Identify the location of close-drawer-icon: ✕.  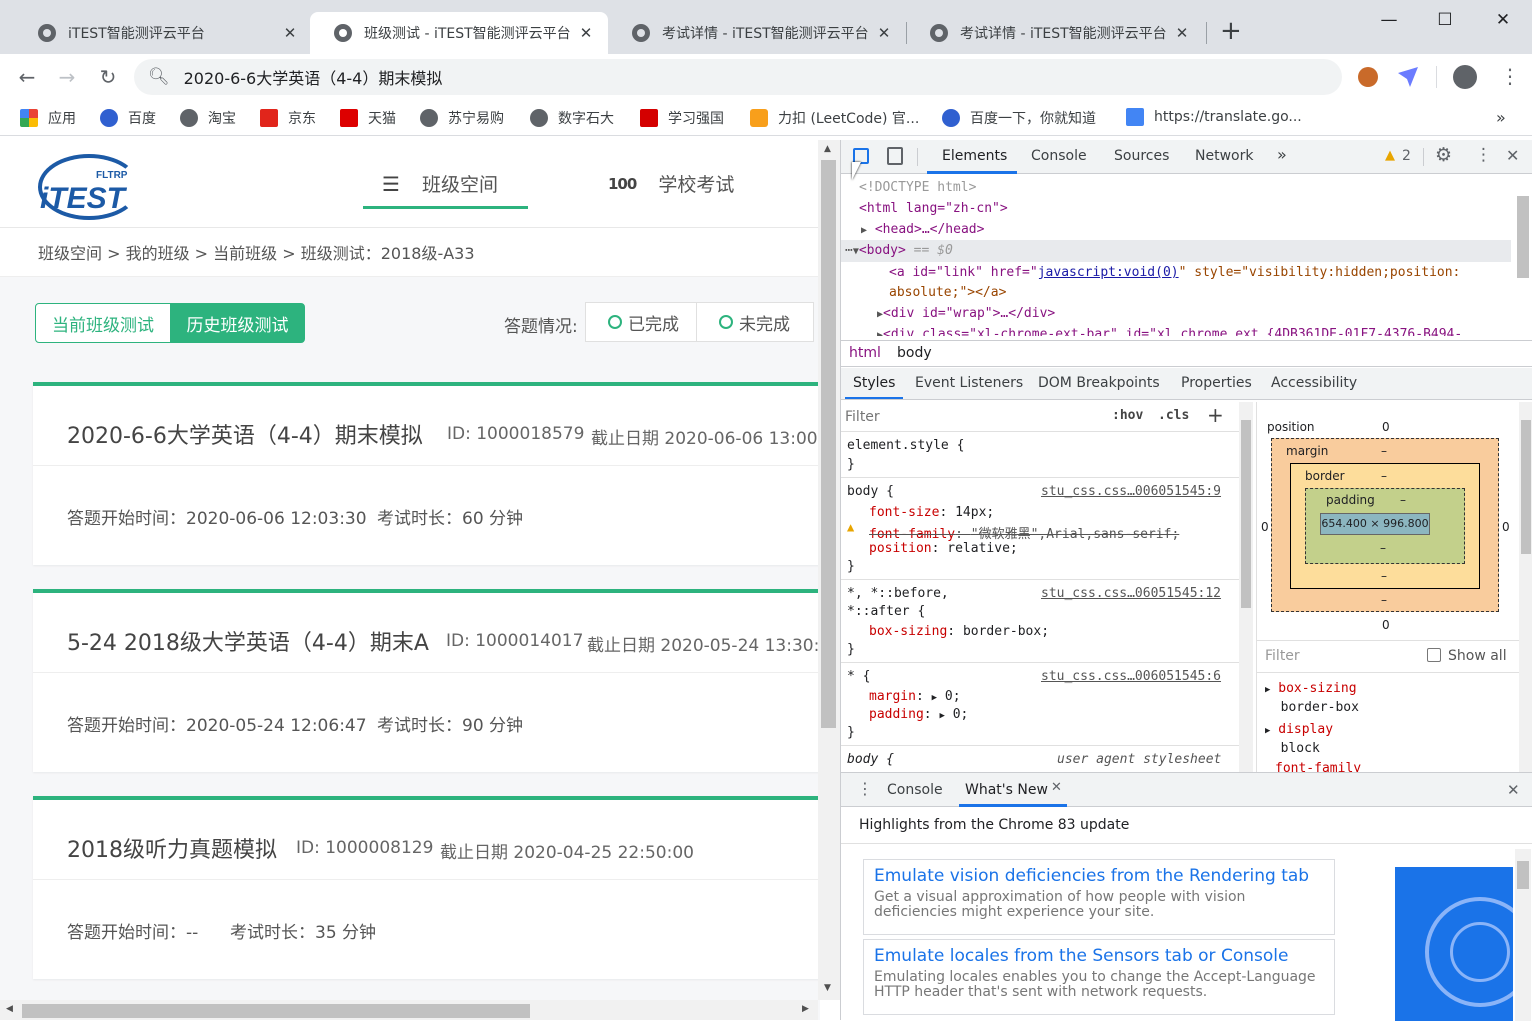
(1513, 790).